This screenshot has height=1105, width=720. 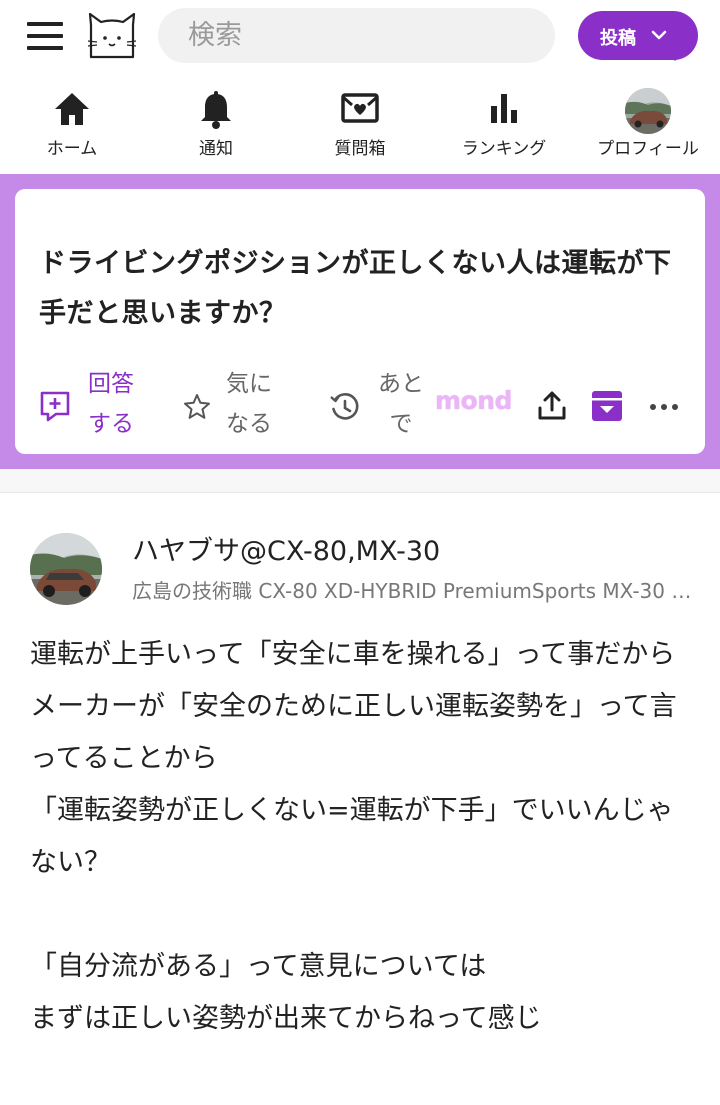 I want to click on more-icon, so click(x=664, y=407).